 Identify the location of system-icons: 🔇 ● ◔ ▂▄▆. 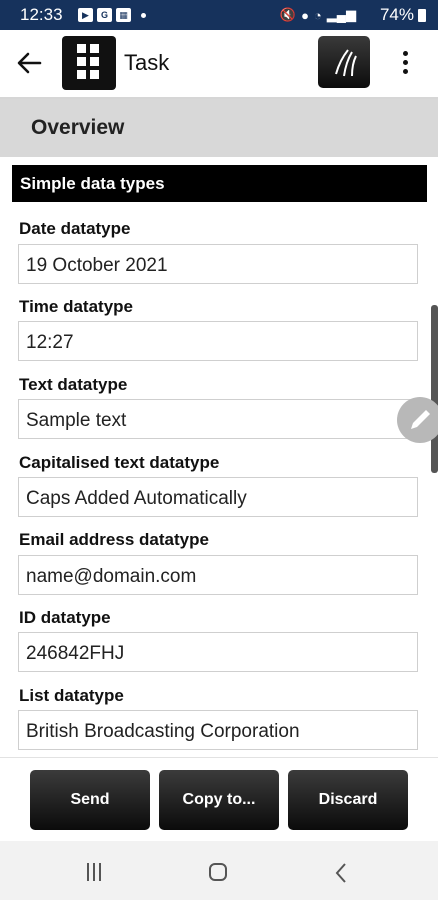
(318, 15).